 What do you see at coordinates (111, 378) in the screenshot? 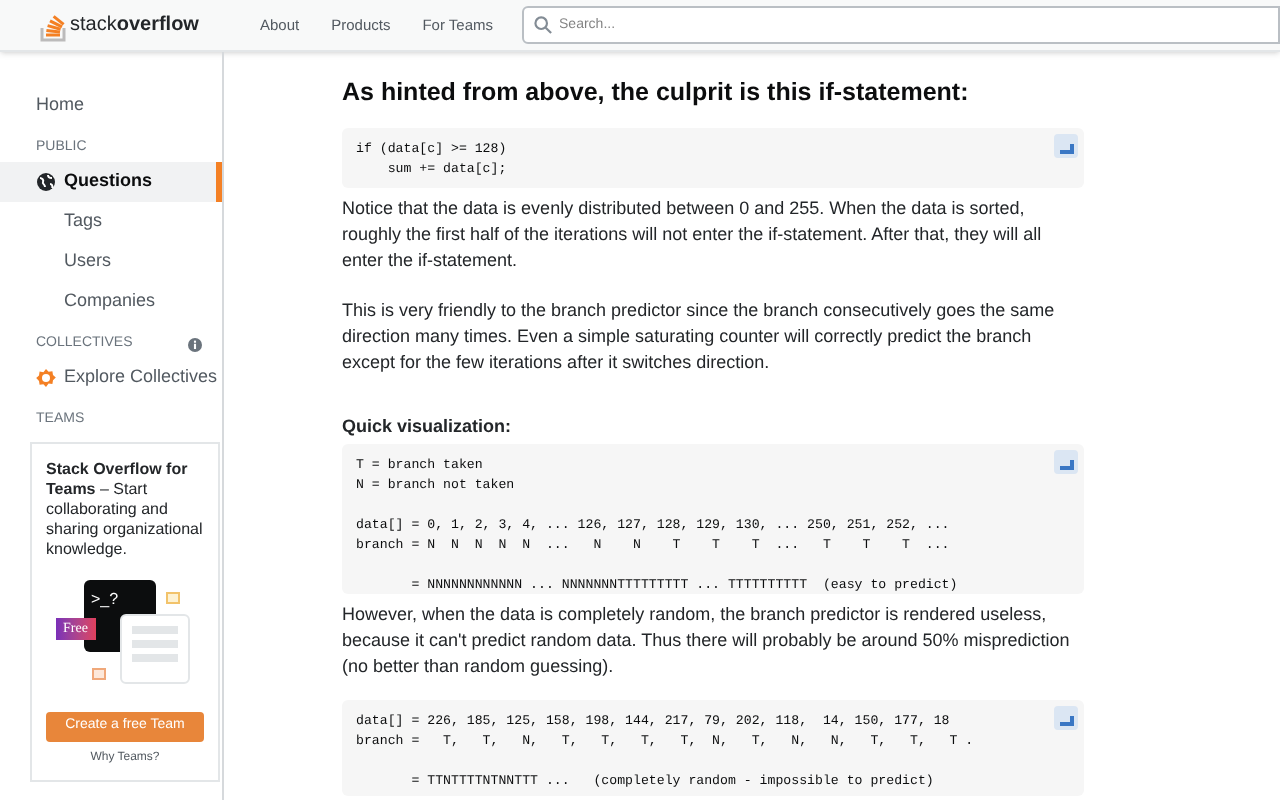
I see `sidebar-item: Explore Collectives` at bounding box center [111, 378].